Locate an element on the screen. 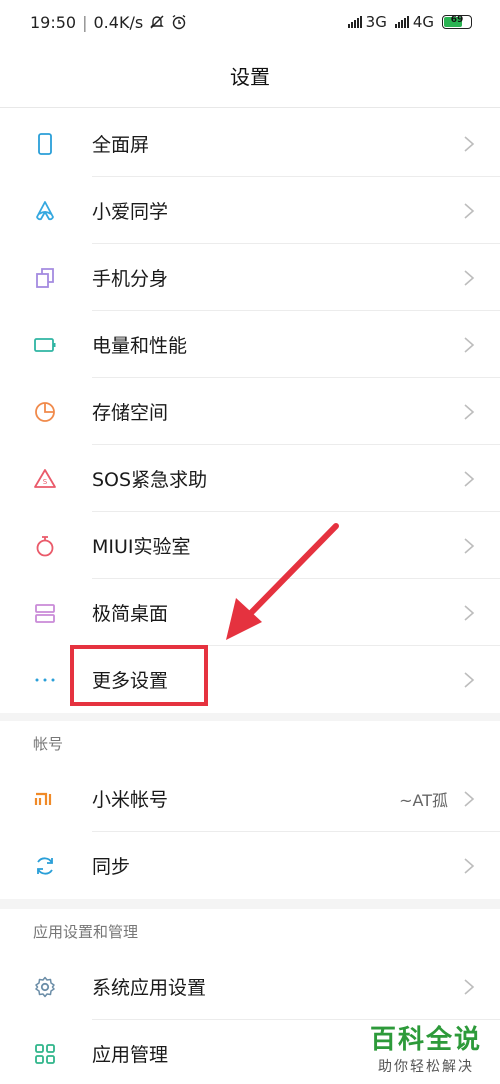  annotation-arrow is located at coordinates (282, 581).